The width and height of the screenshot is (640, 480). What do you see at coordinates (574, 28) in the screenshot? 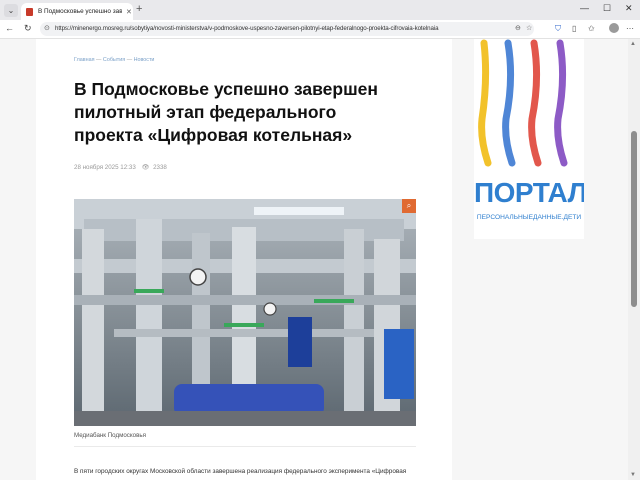
I see `split-screen-icon: ▯` at bounding box center [574, 28].